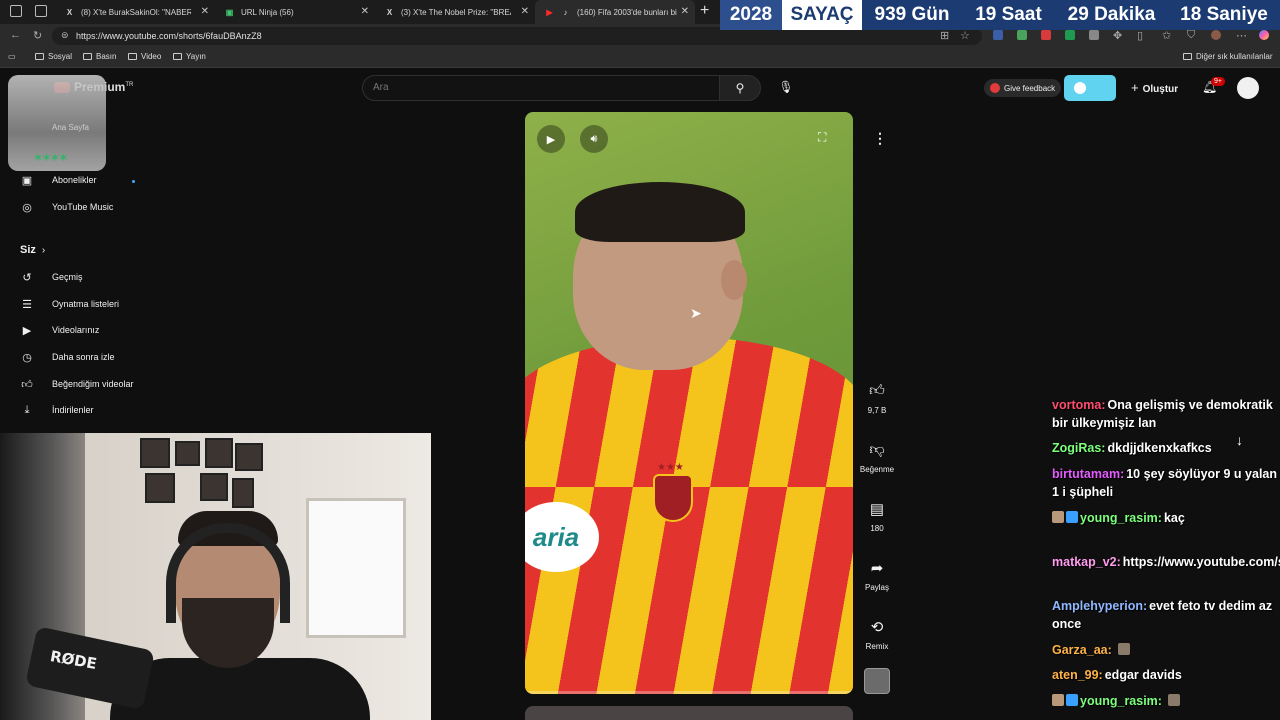 This screenshot has height=720, width=1280. I want to click on sidebar-item-subscriptions: ▣ Abonelikler, so click(58, 180).